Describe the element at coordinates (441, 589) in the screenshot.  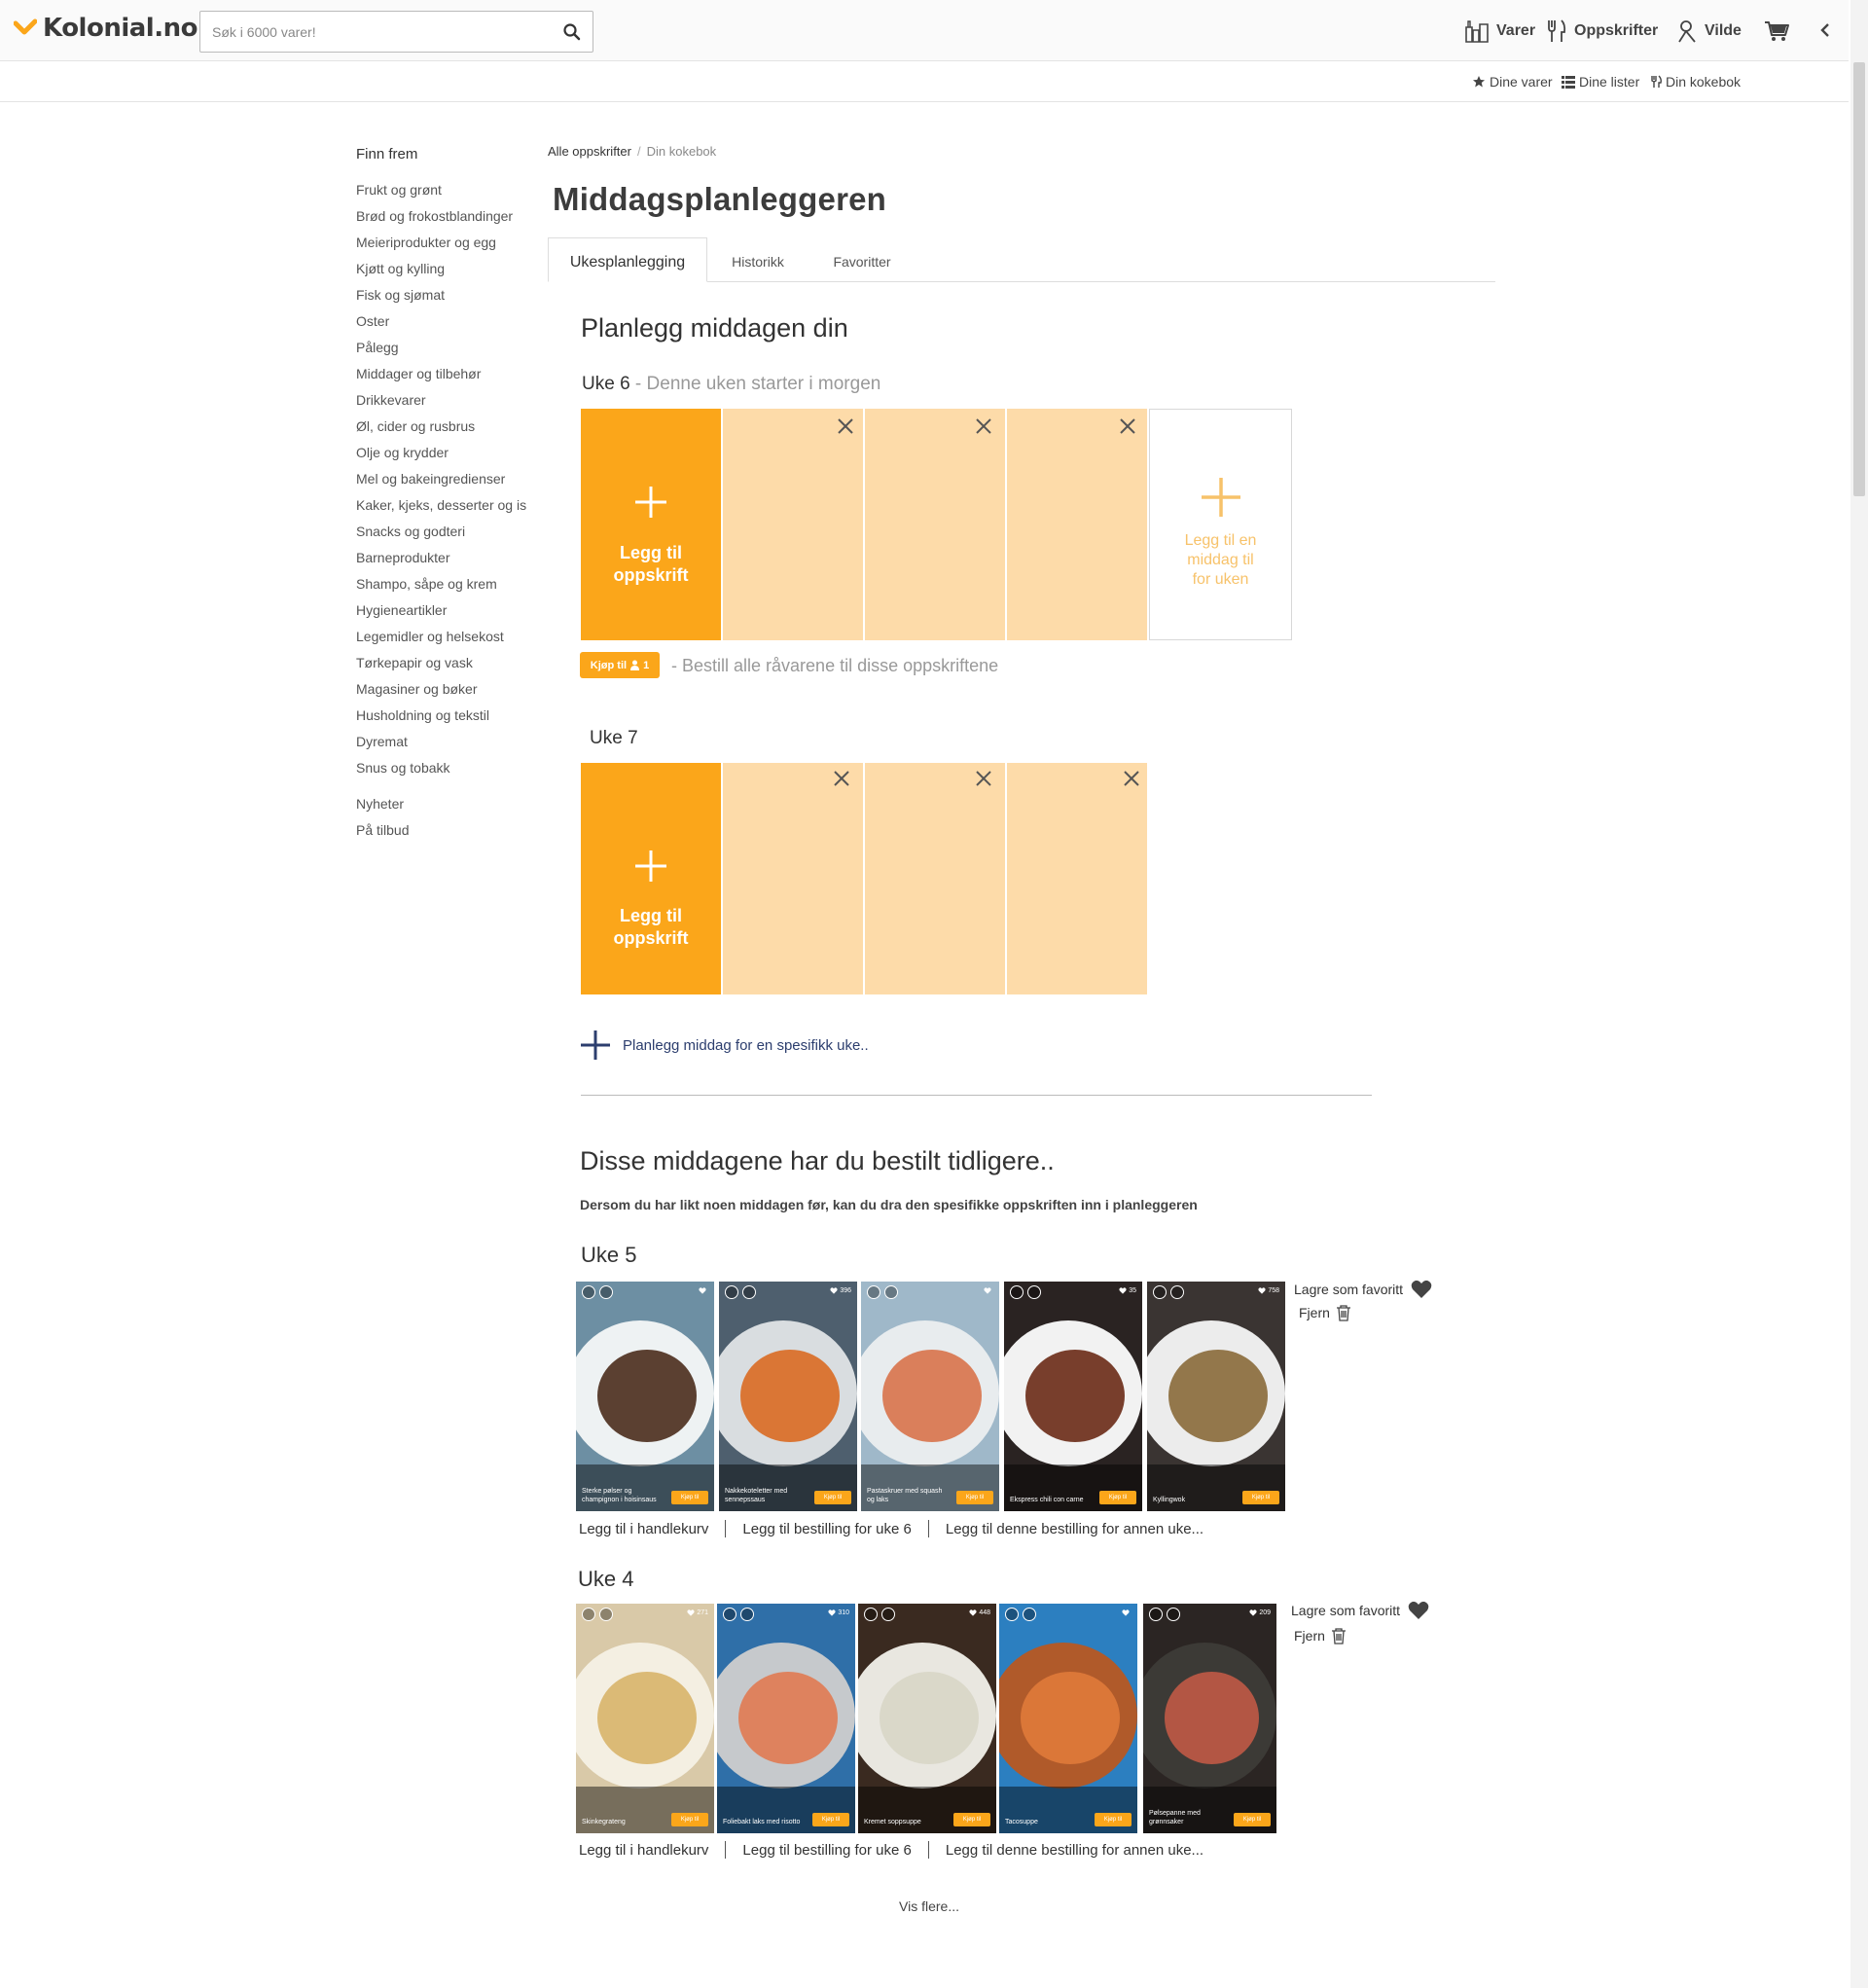
I see `sidebar-item: Shampo, såpe og krem` at that location.